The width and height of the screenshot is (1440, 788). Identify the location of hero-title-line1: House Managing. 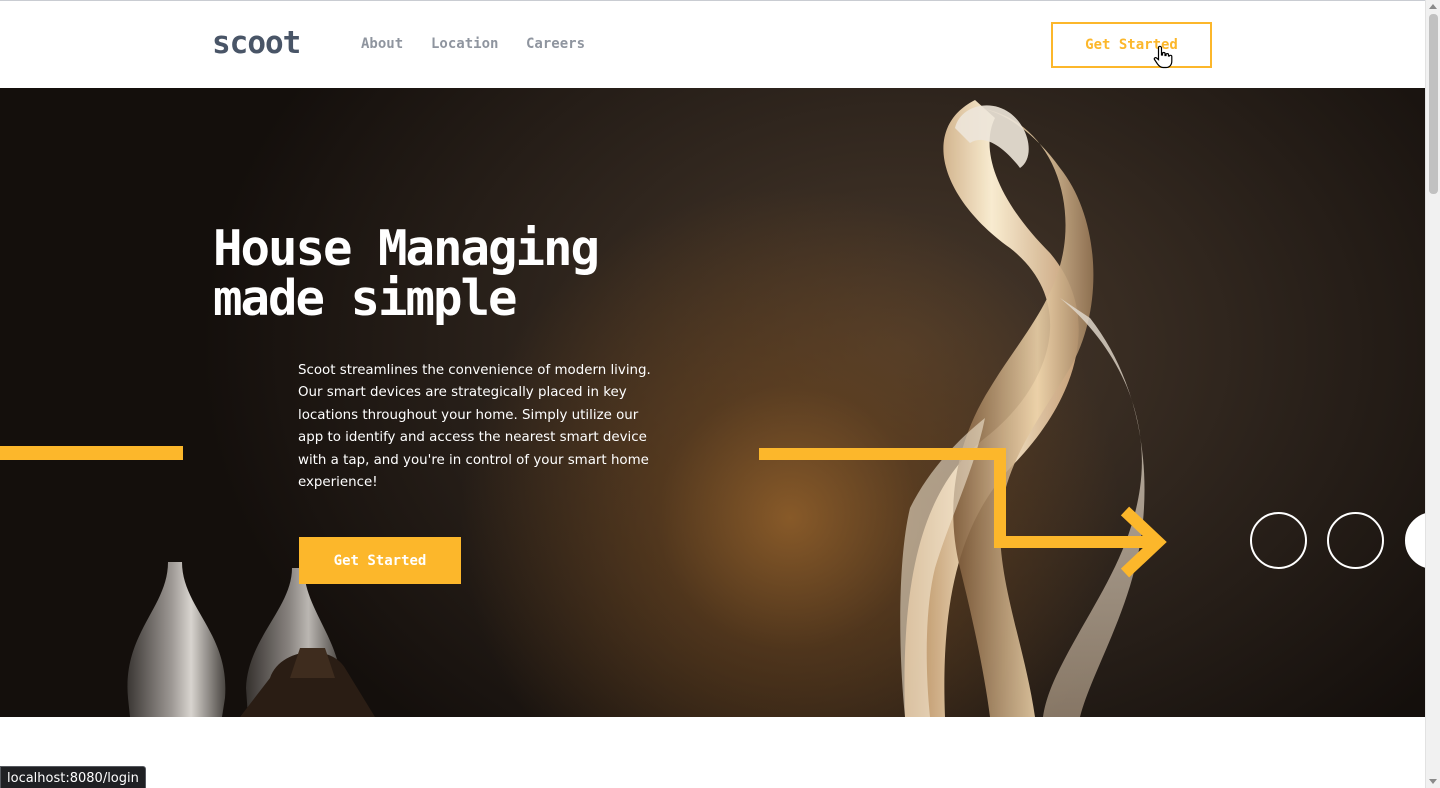
(406, 248).